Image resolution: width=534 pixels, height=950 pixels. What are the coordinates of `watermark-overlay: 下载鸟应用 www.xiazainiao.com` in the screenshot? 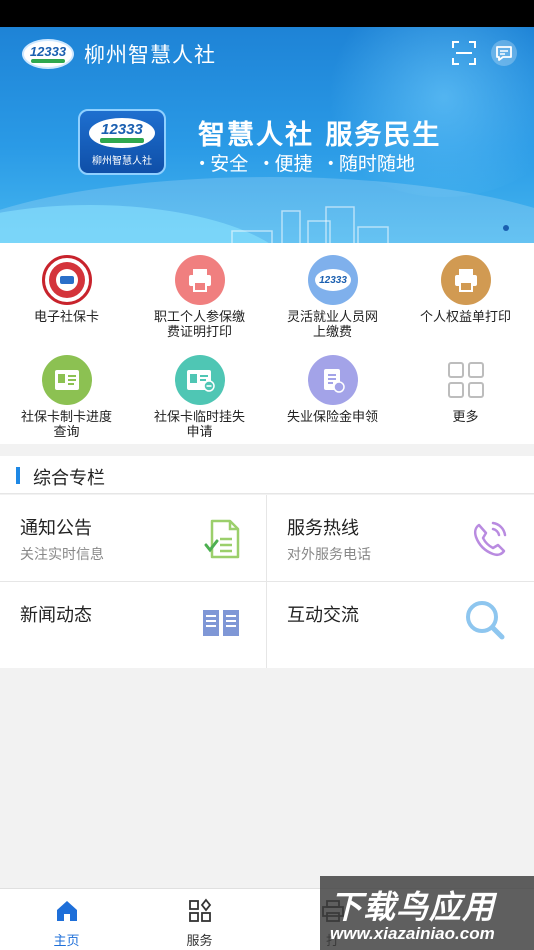 It's located at (427, 913).